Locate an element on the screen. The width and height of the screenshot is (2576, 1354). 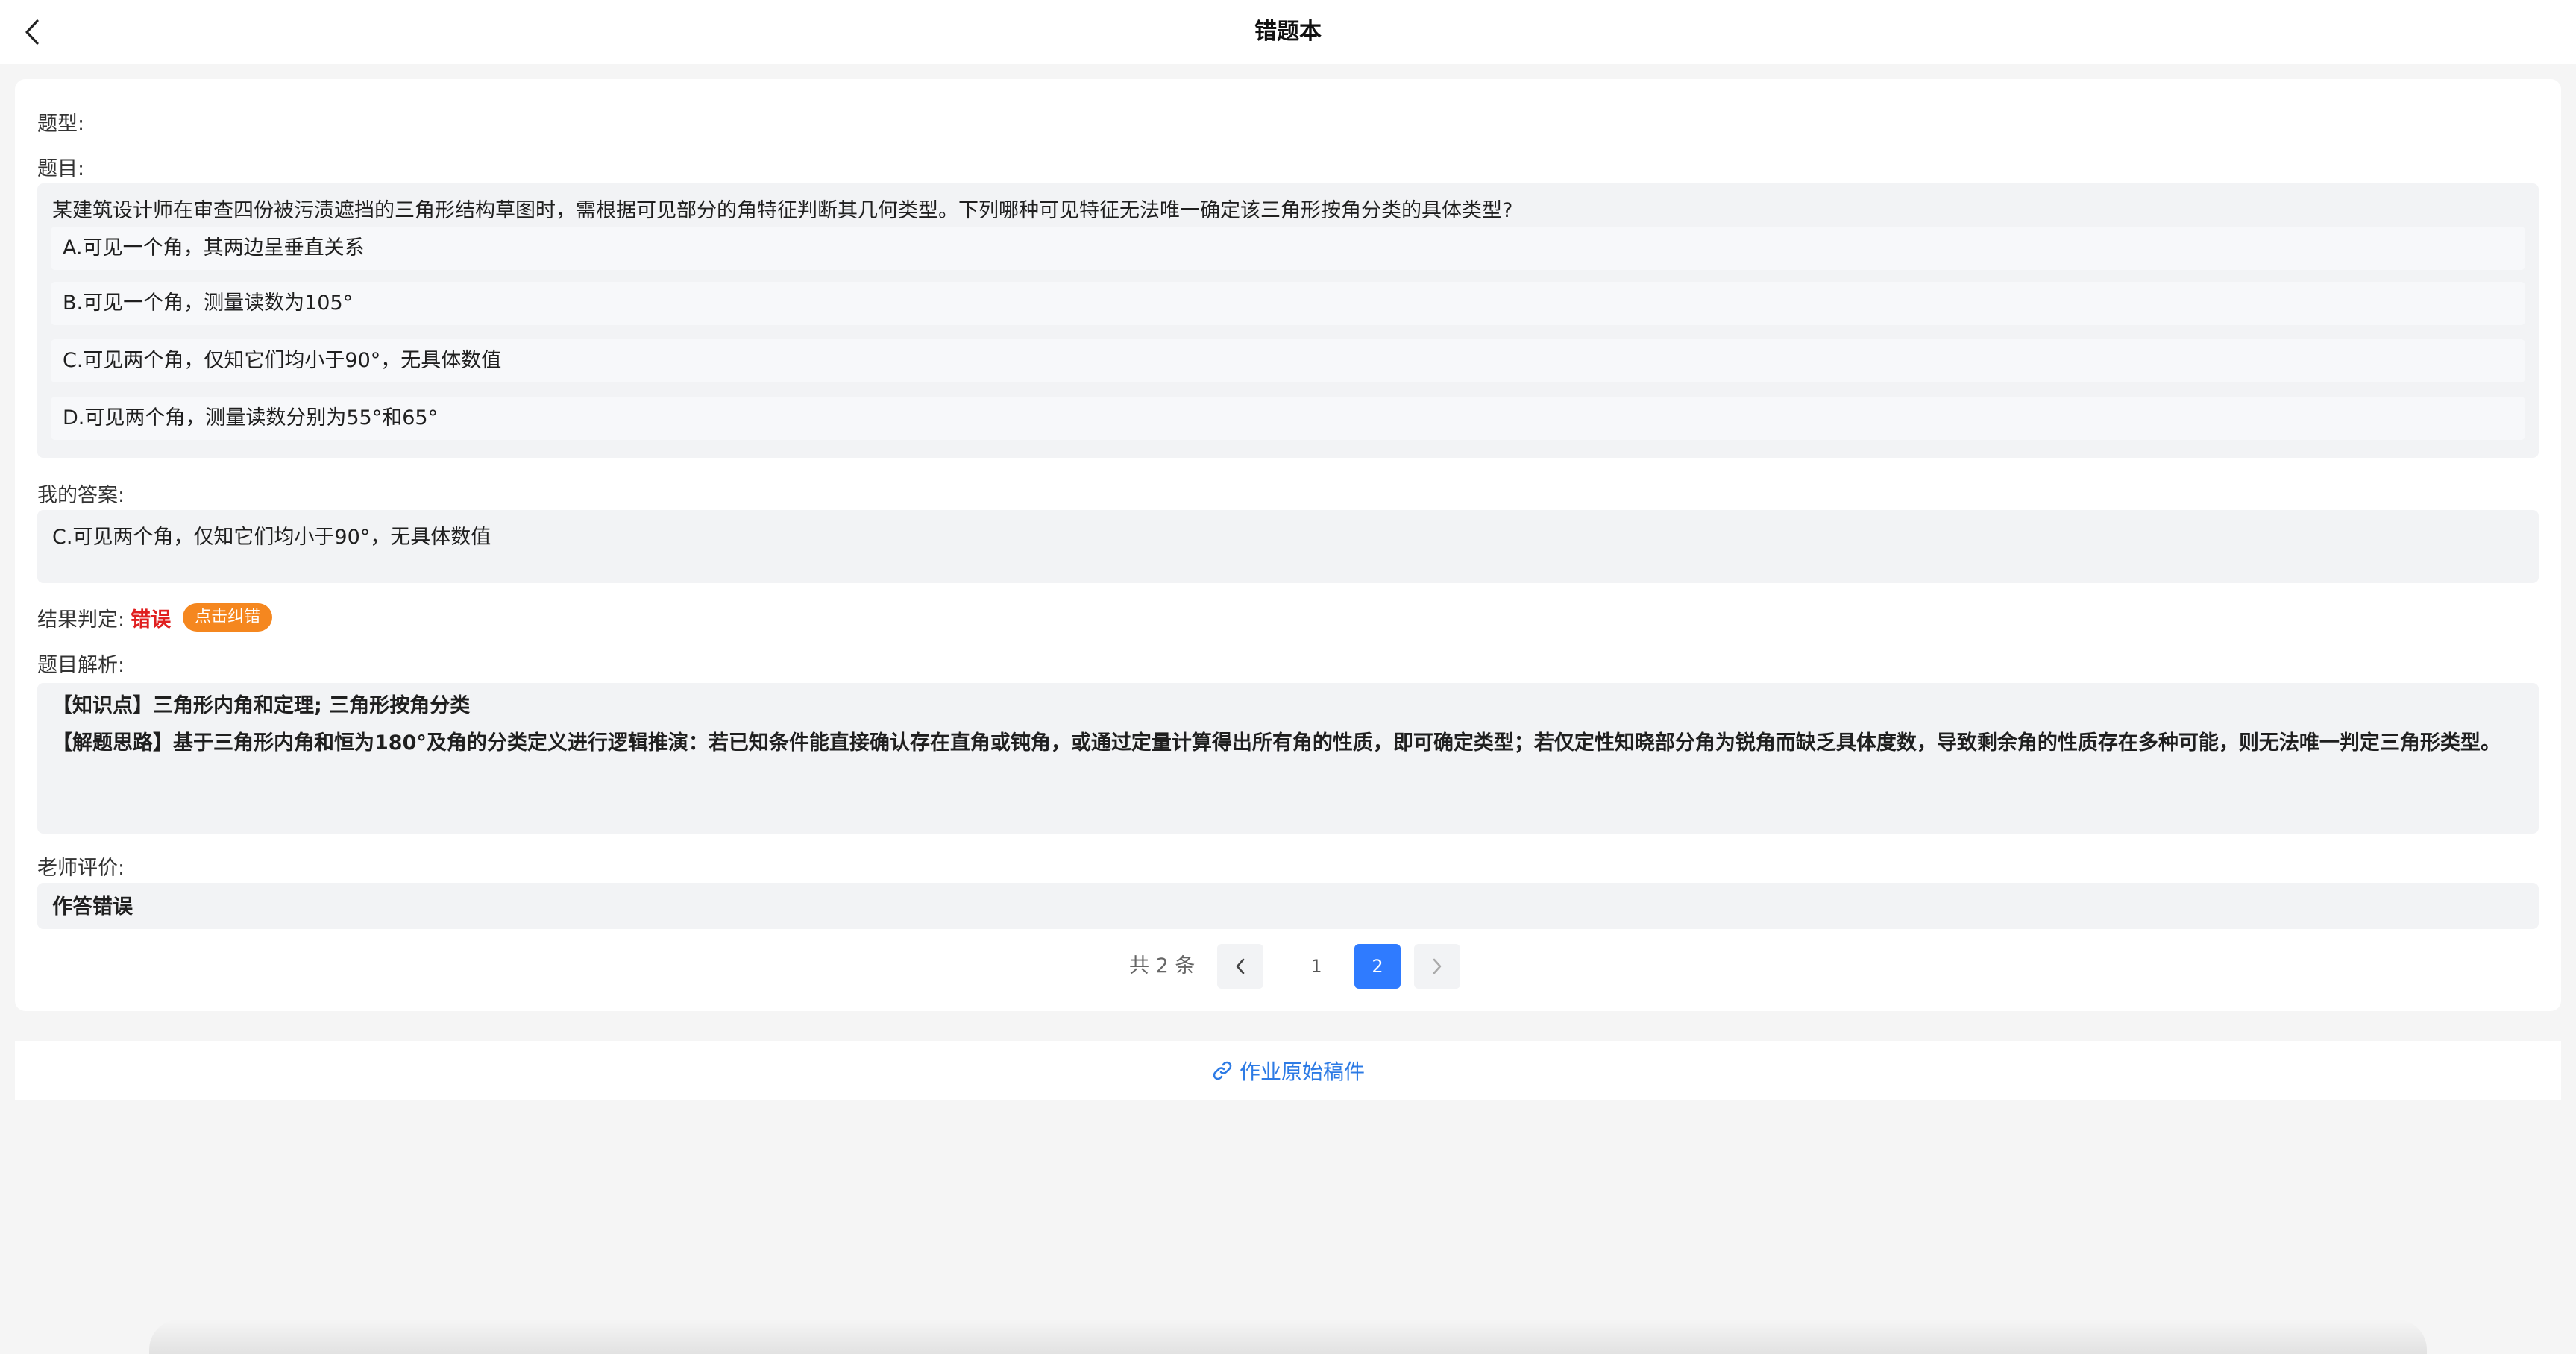
pagination-total: 共 2 条 is located at coordinates (1163, 965).